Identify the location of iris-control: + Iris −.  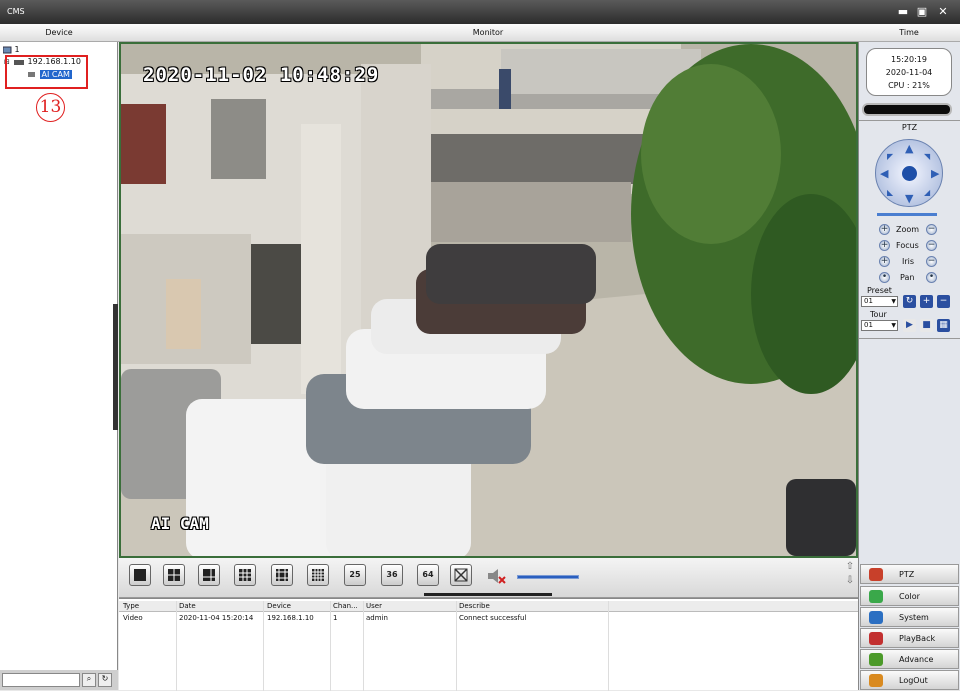
(910, 262).